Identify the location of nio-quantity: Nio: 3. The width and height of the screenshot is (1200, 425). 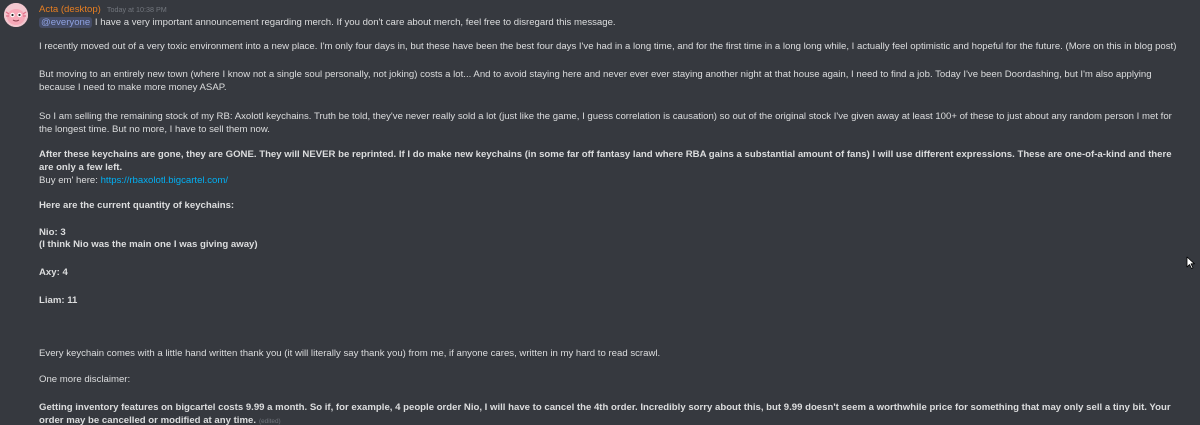
(52, 232).